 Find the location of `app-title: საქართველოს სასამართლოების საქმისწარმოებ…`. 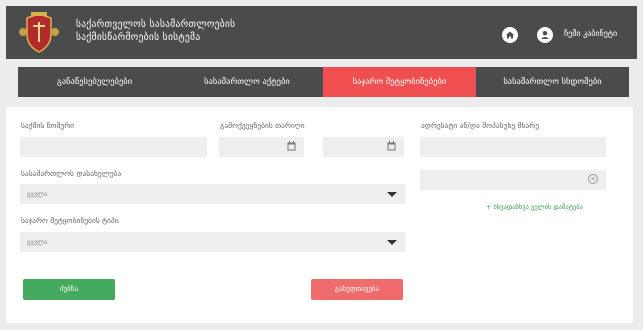

app-title: საქართველოს სასამართლოების საქმისწარმოებ… is located at coordinates (155, 31).